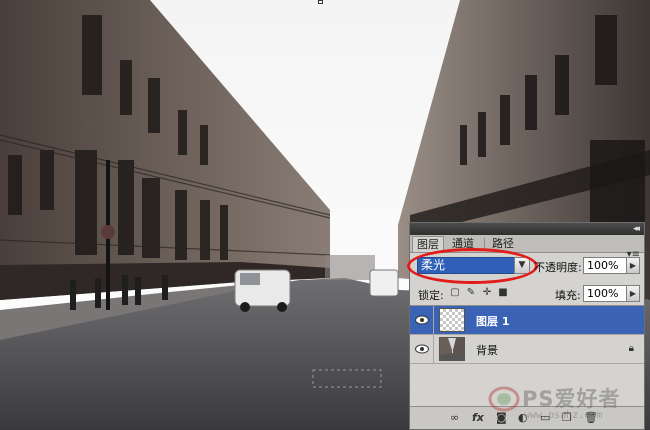 This screenshot has height=430, width=650. What do you see at coordinates (428, 244) in the screenshot?
I see `tab-layers: 图层` at bounding box center [428, 244].